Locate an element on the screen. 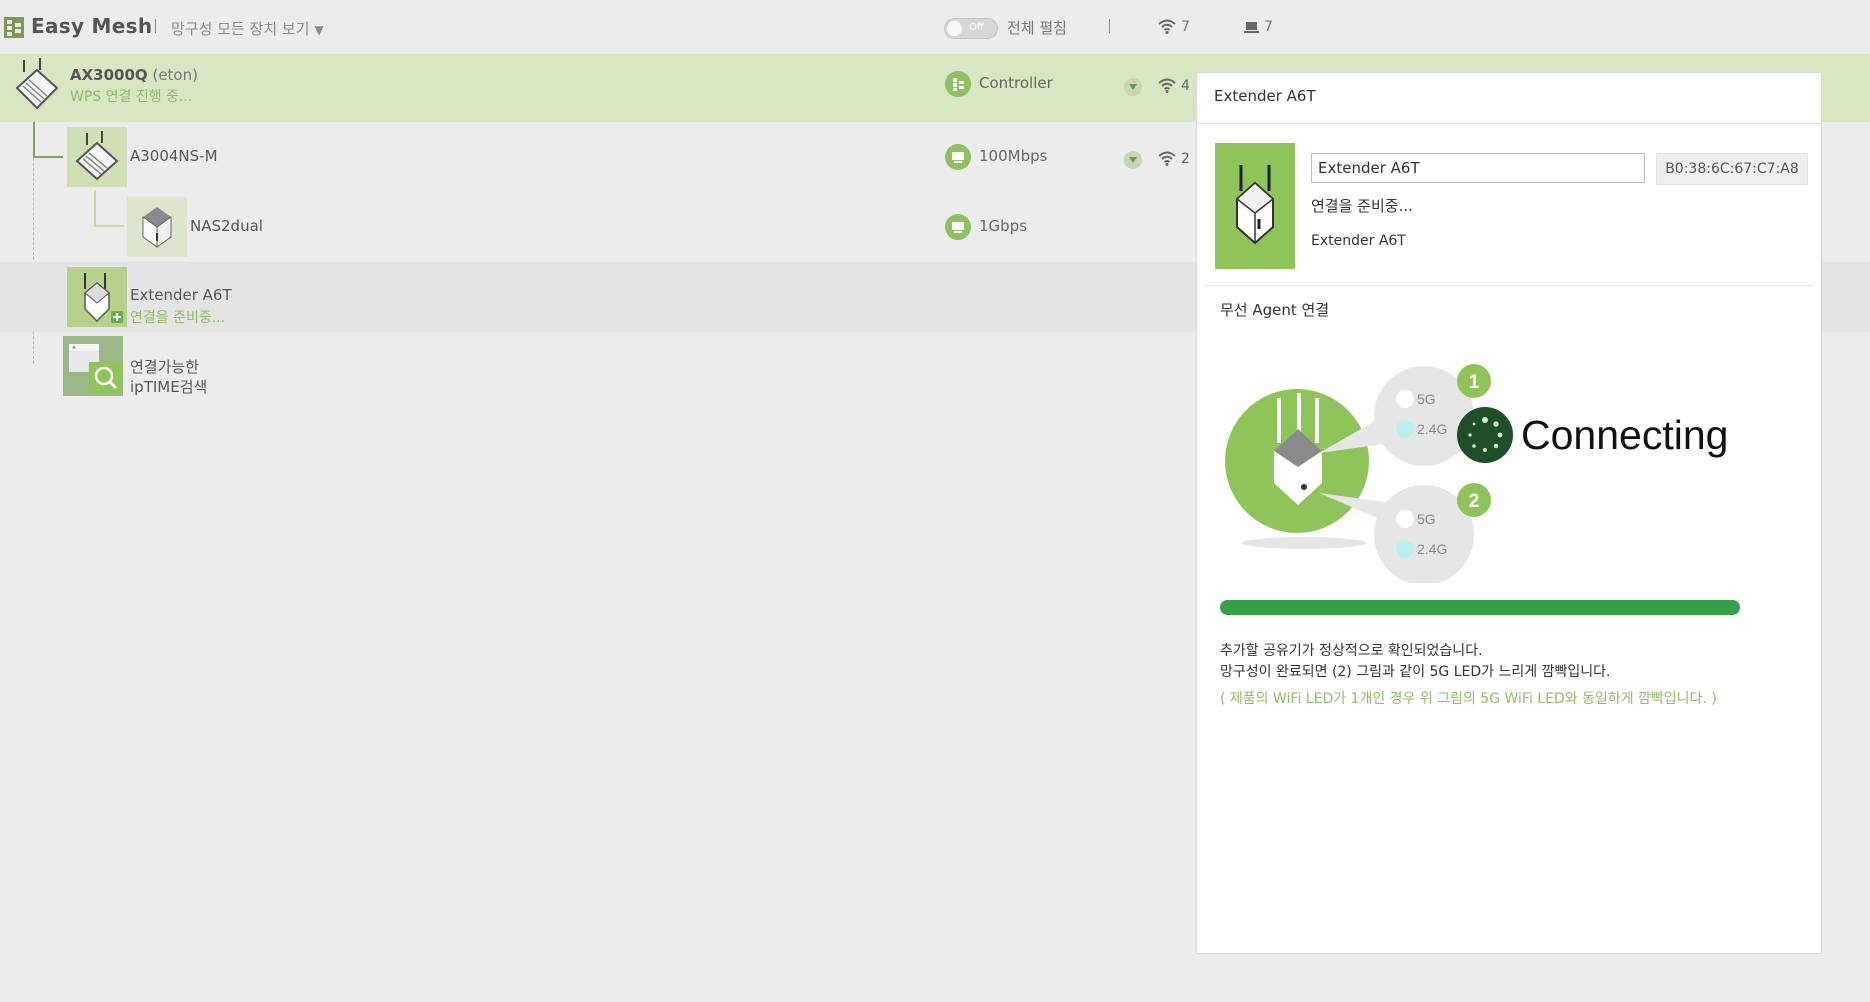 The height and width of the screenshot is (1002, 1870). search-thumbnail is located at coordinates (93, 366).